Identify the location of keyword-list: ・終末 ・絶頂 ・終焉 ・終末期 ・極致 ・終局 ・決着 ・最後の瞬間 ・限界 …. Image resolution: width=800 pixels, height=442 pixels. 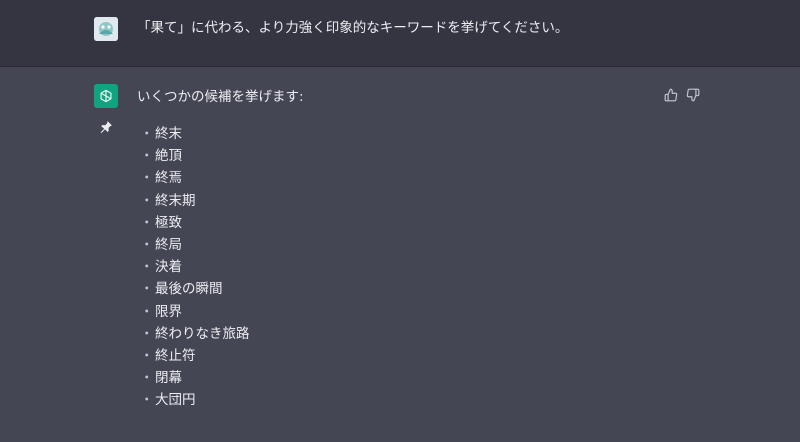
(195, 267).